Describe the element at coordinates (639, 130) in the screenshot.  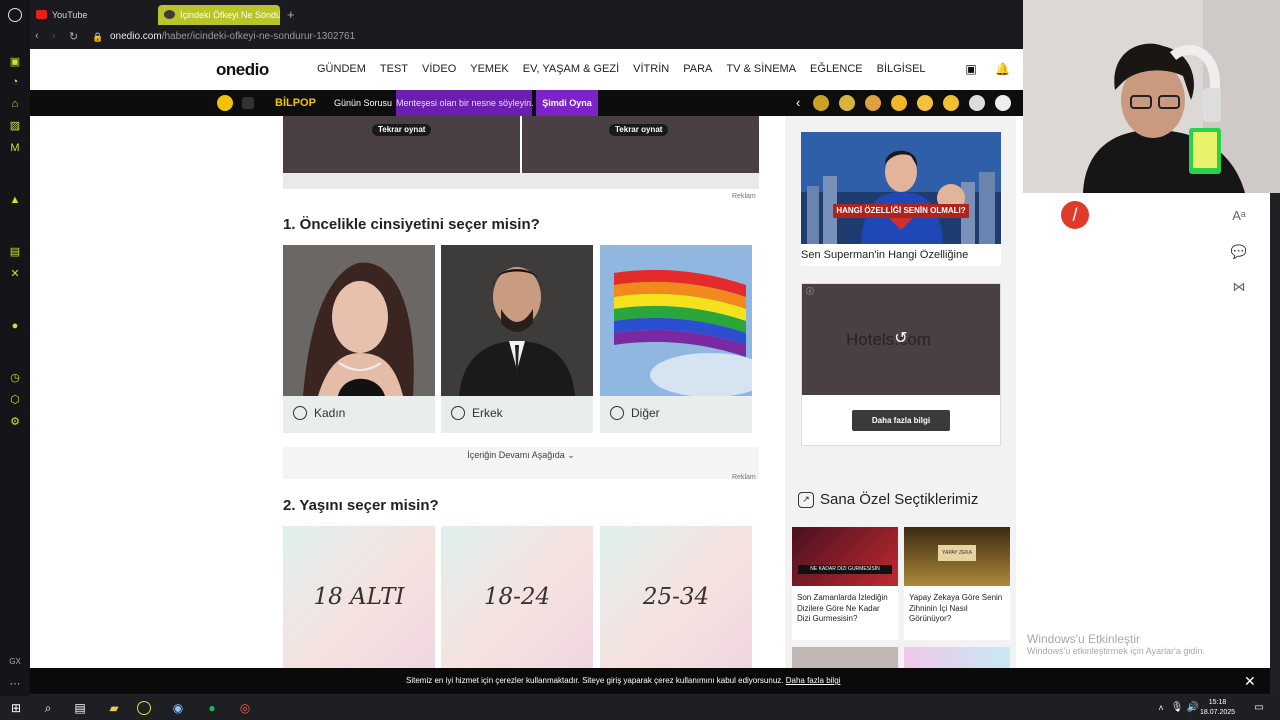
I see `replay-button-2: Tekrar oynat` at that location.